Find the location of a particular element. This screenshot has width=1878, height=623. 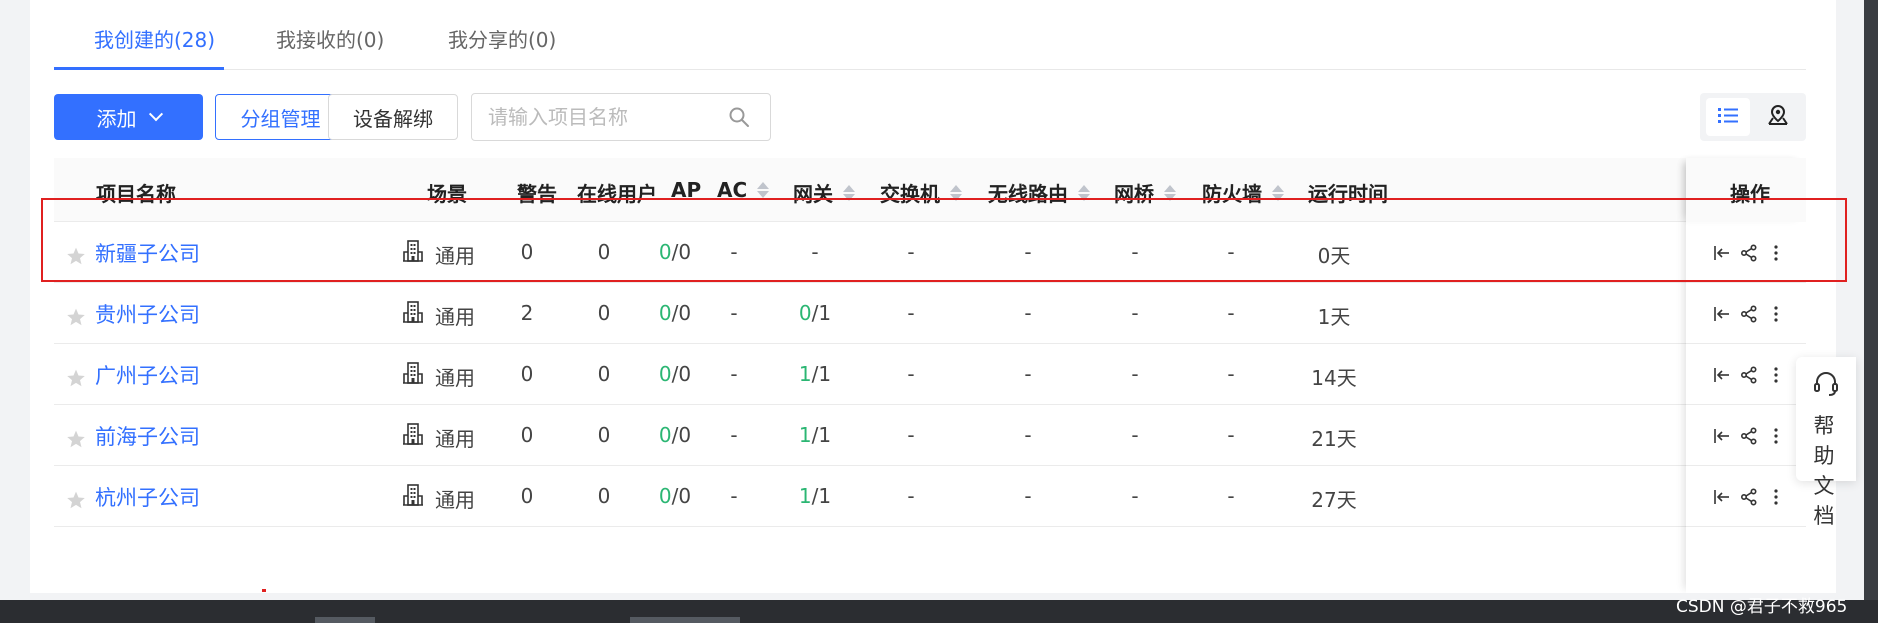

watermark-text: CSDN @君子不救965 is located at coordinates (1762, 607).